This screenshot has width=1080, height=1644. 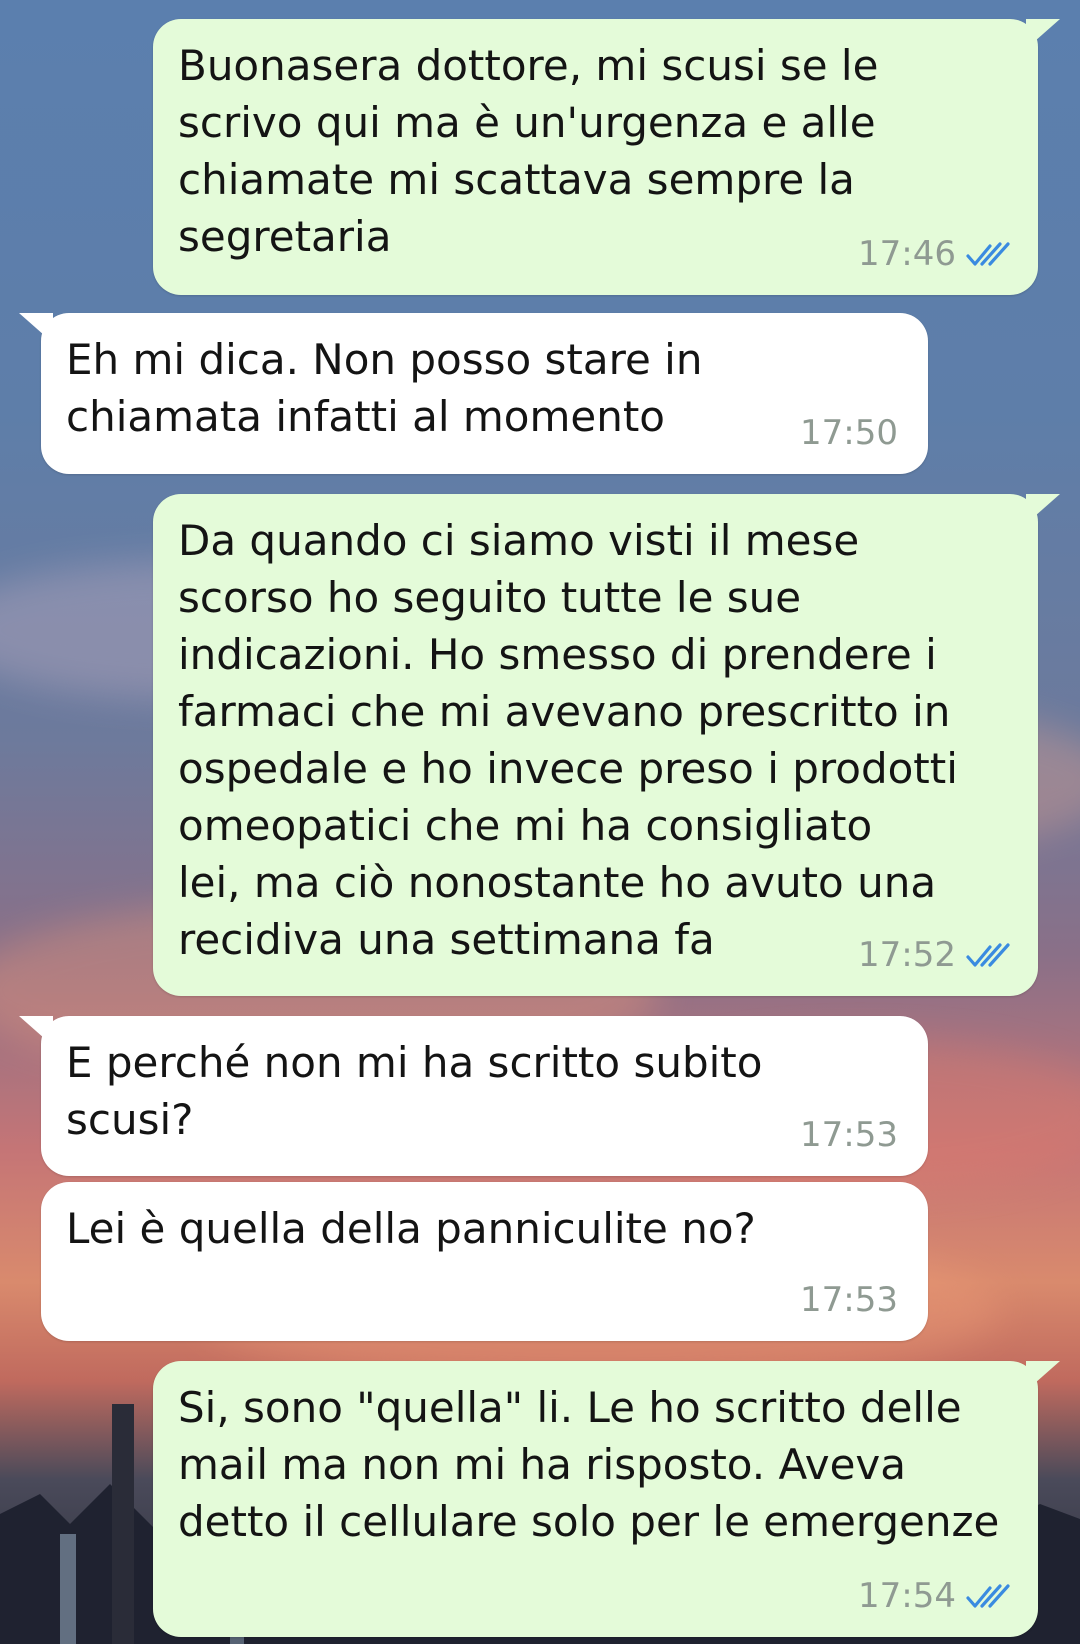 I want to click on message-bubble-incoming: Lei è quella della panniculite no? 17:53, so click(x=484, y=1261).